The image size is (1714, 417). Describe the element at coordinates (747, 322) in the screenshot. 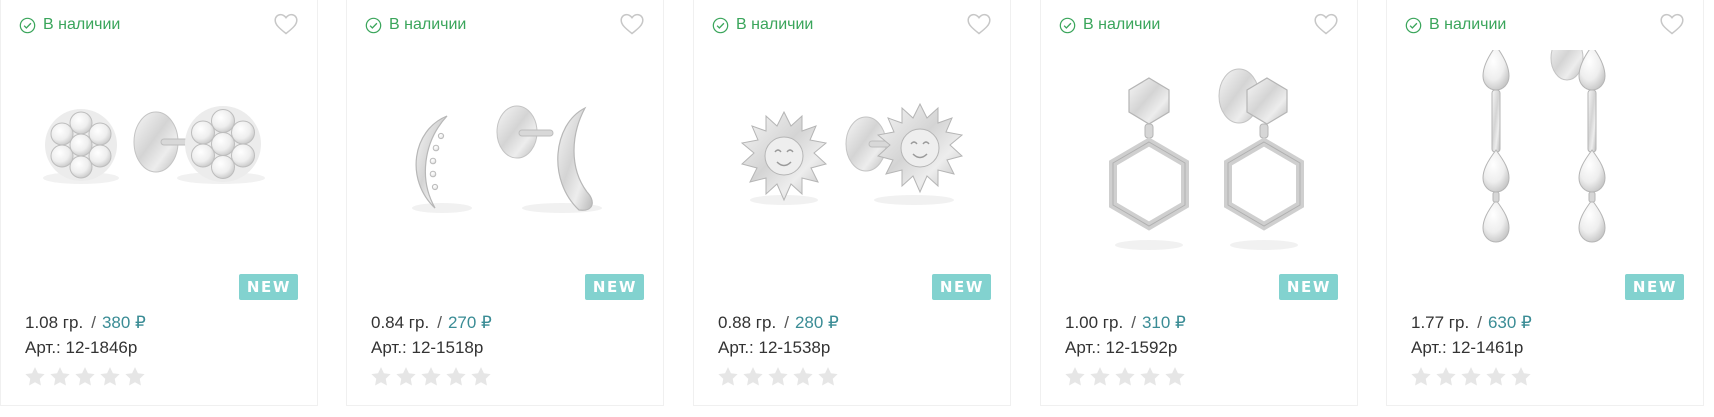

I see `weight: 0.88 гр.` at that location.